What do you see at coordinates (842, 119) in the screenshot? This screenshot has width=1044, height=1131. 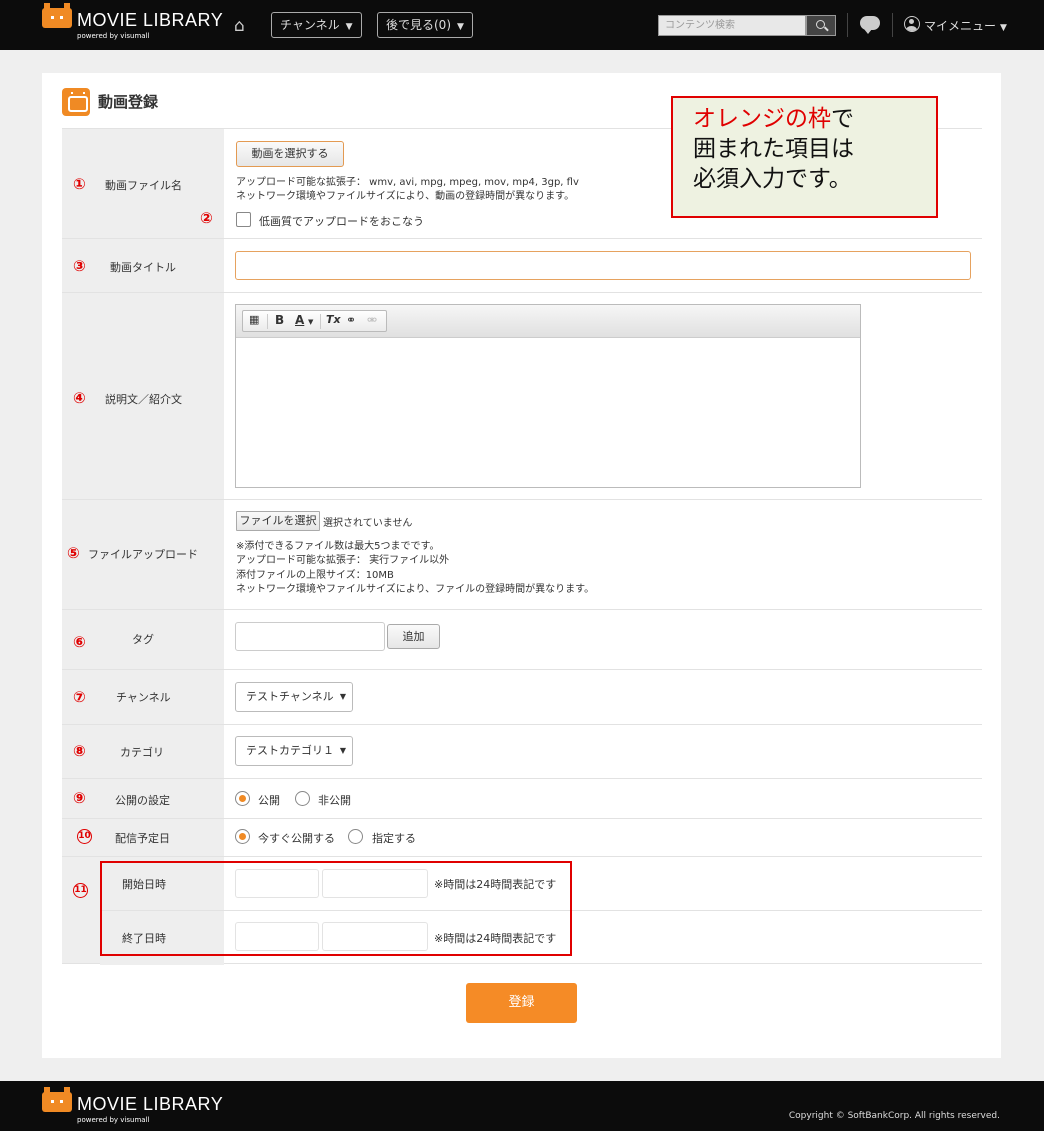 I see `note-line-1-rest: で` at bounding box center [842, 119].